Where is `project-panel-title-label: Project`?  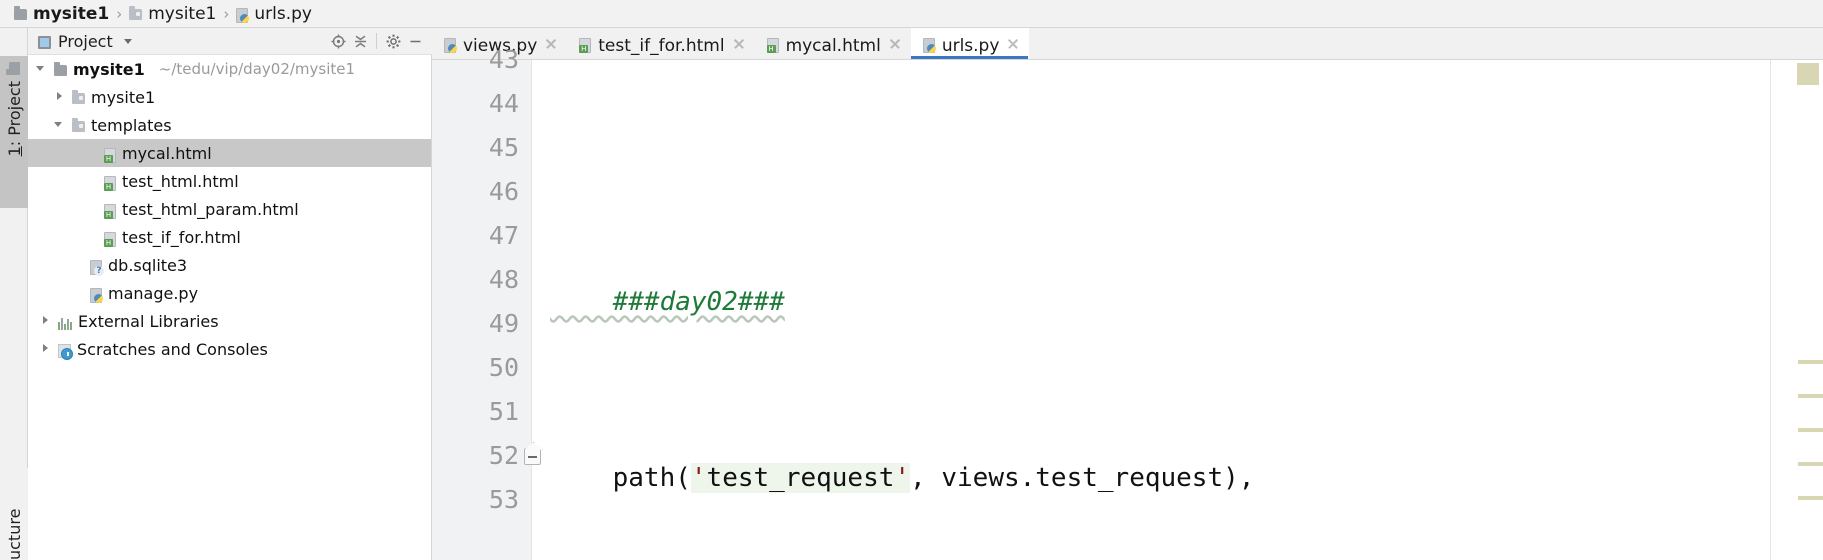
project-panel-title-label: Project is located at coordinates (85, 41).